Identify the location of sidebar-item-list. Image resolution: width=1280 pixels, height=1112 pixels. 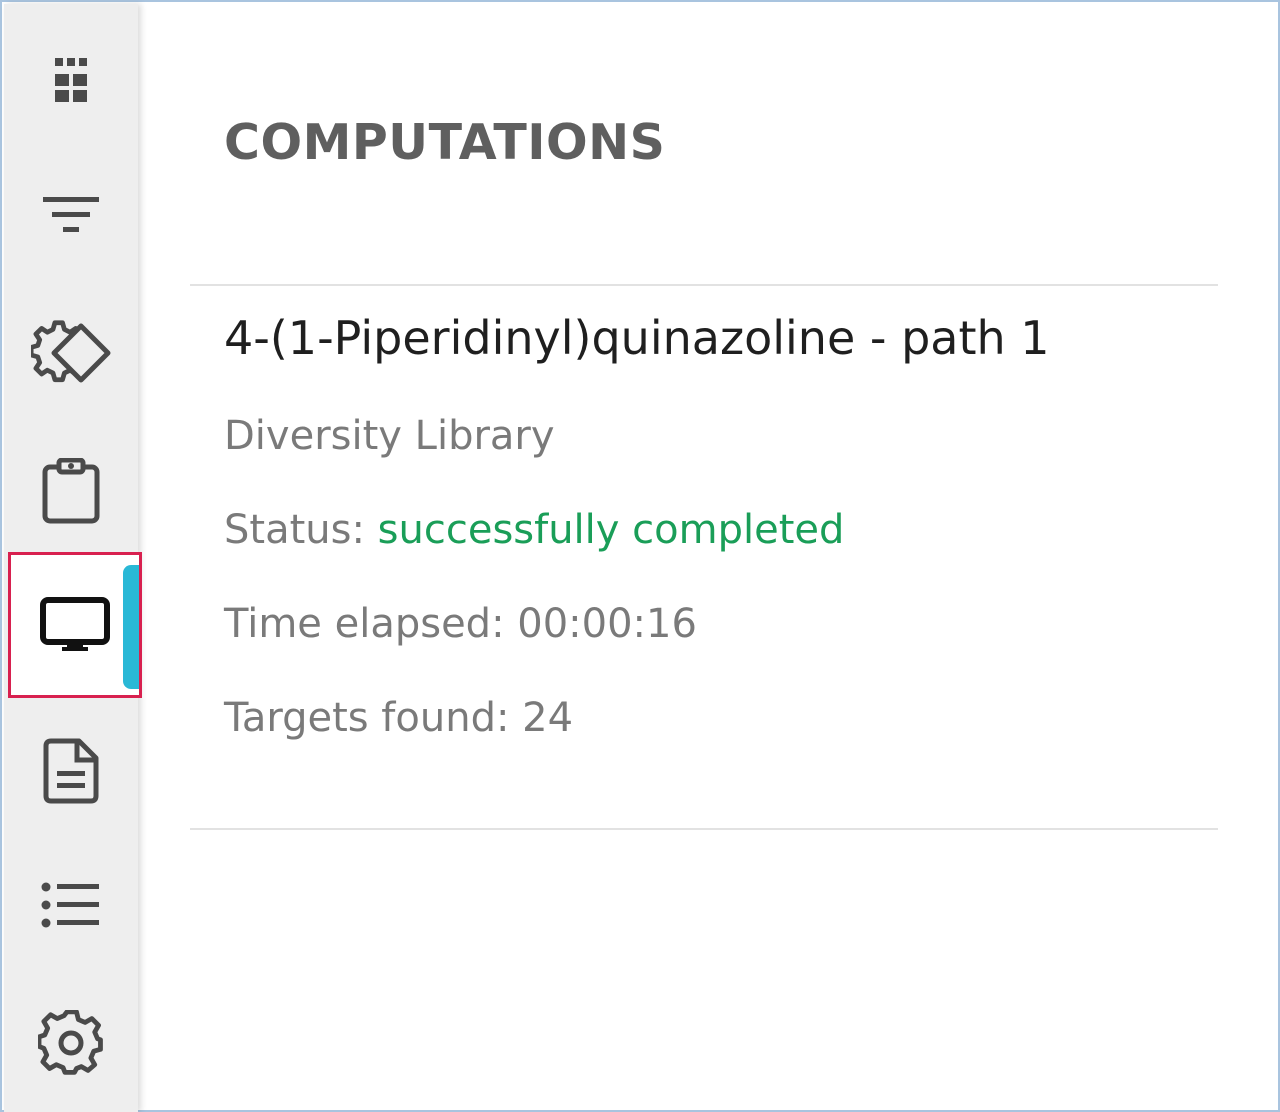
(71, 905).